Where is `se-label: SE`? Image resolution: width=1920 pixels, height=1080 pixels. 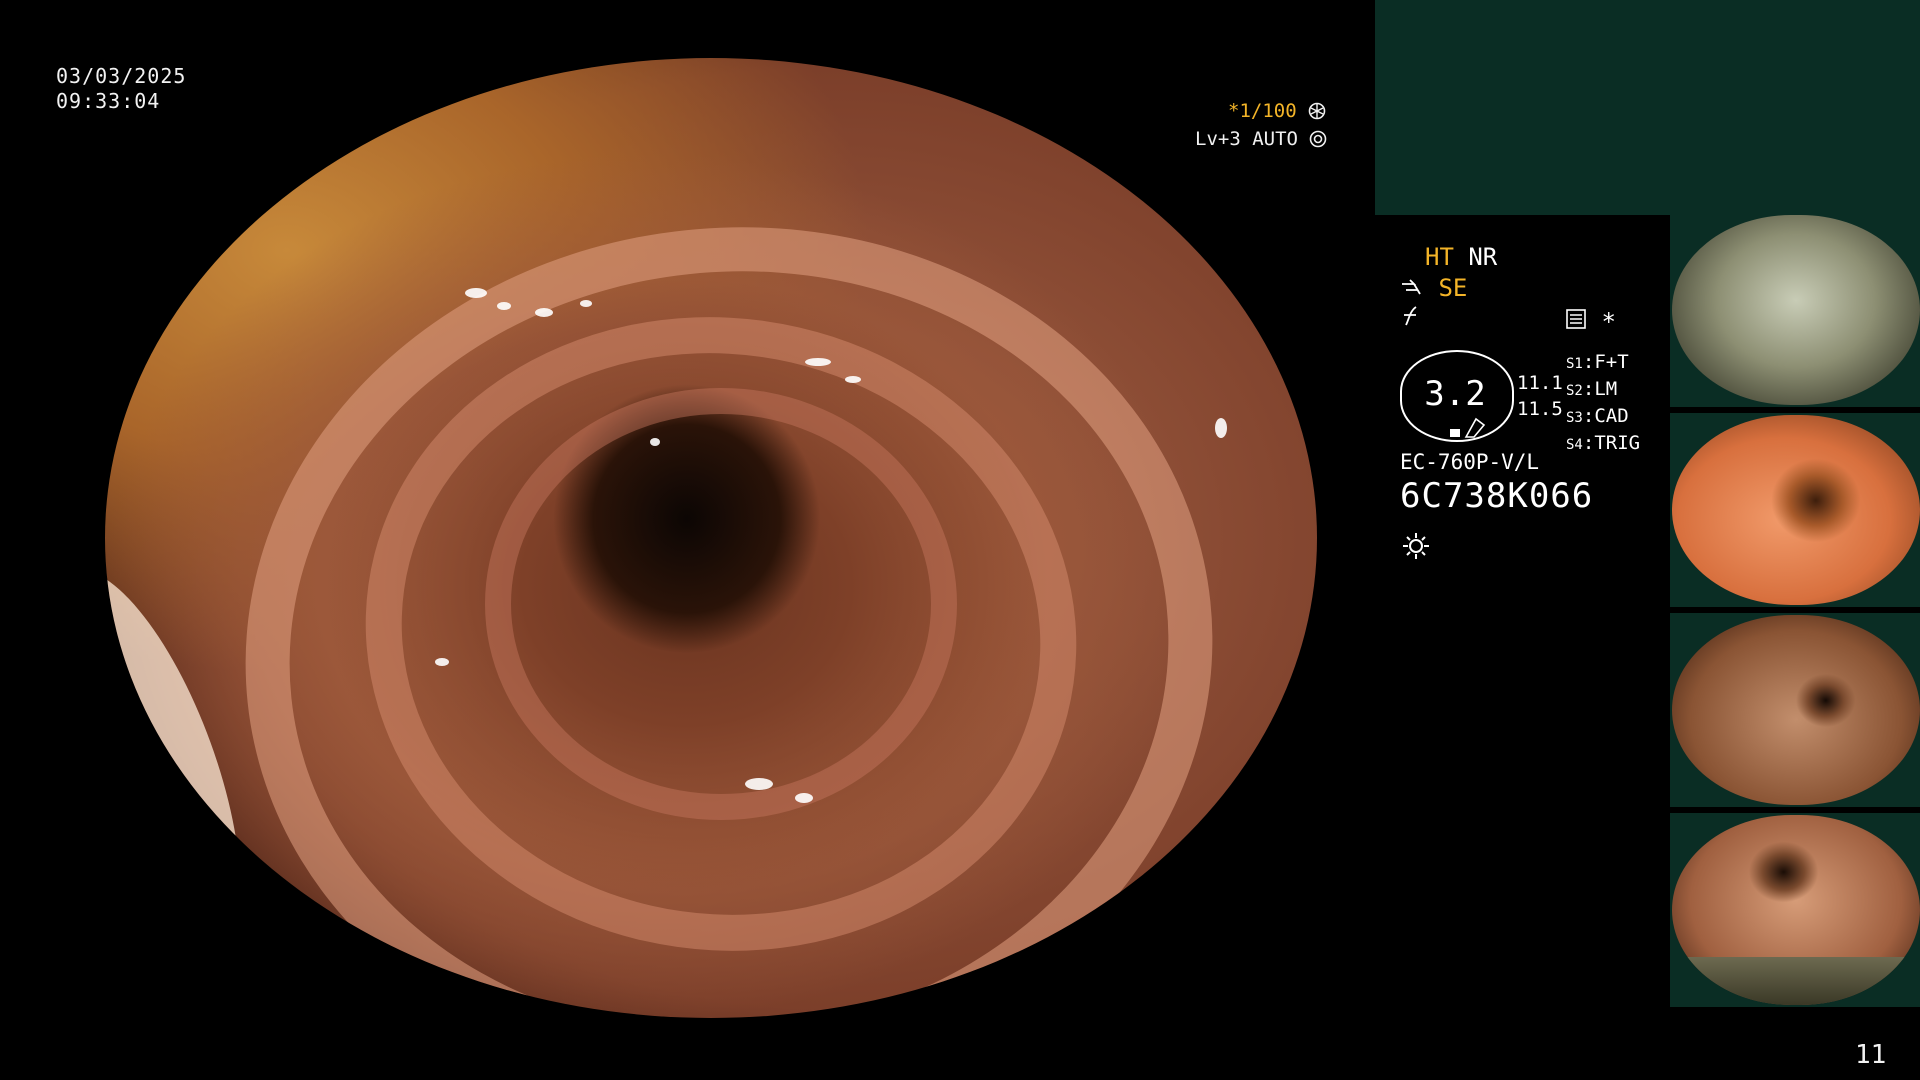 se-label: SE is located at coordinates (1453, 288).